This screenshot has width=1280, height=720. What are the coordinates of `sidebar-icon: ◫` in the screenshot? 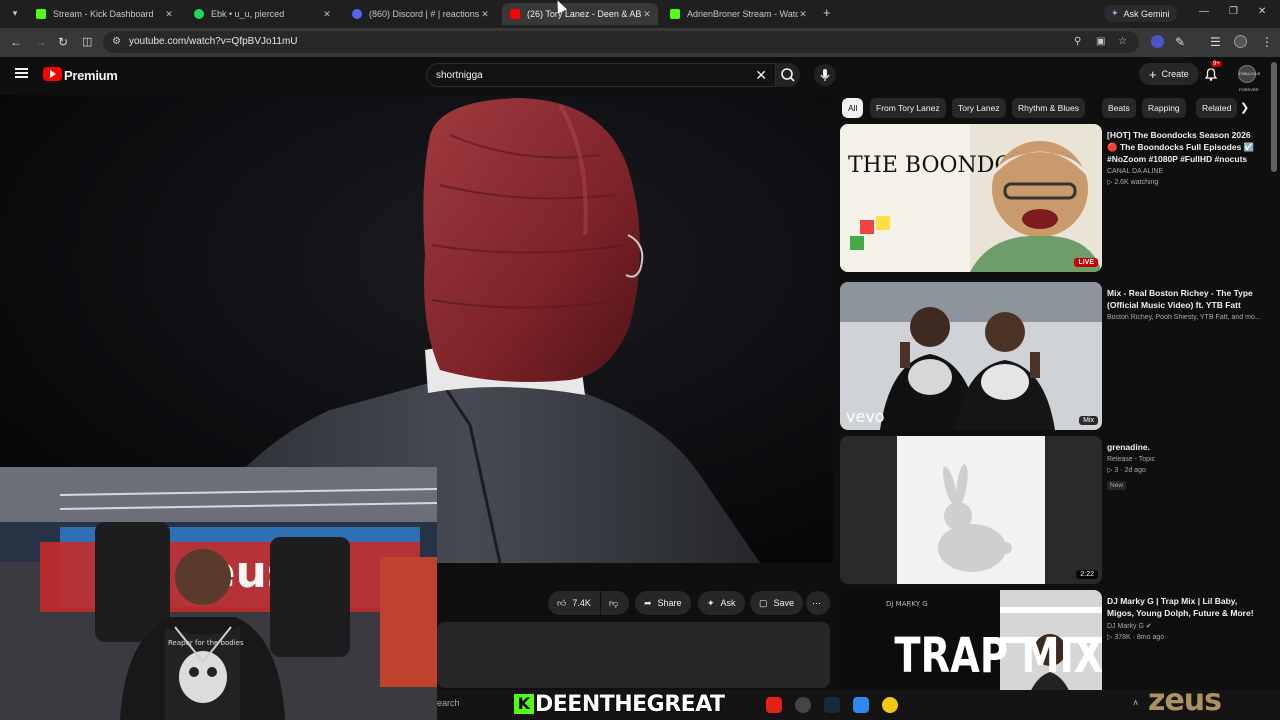 It's located at (87, 42).